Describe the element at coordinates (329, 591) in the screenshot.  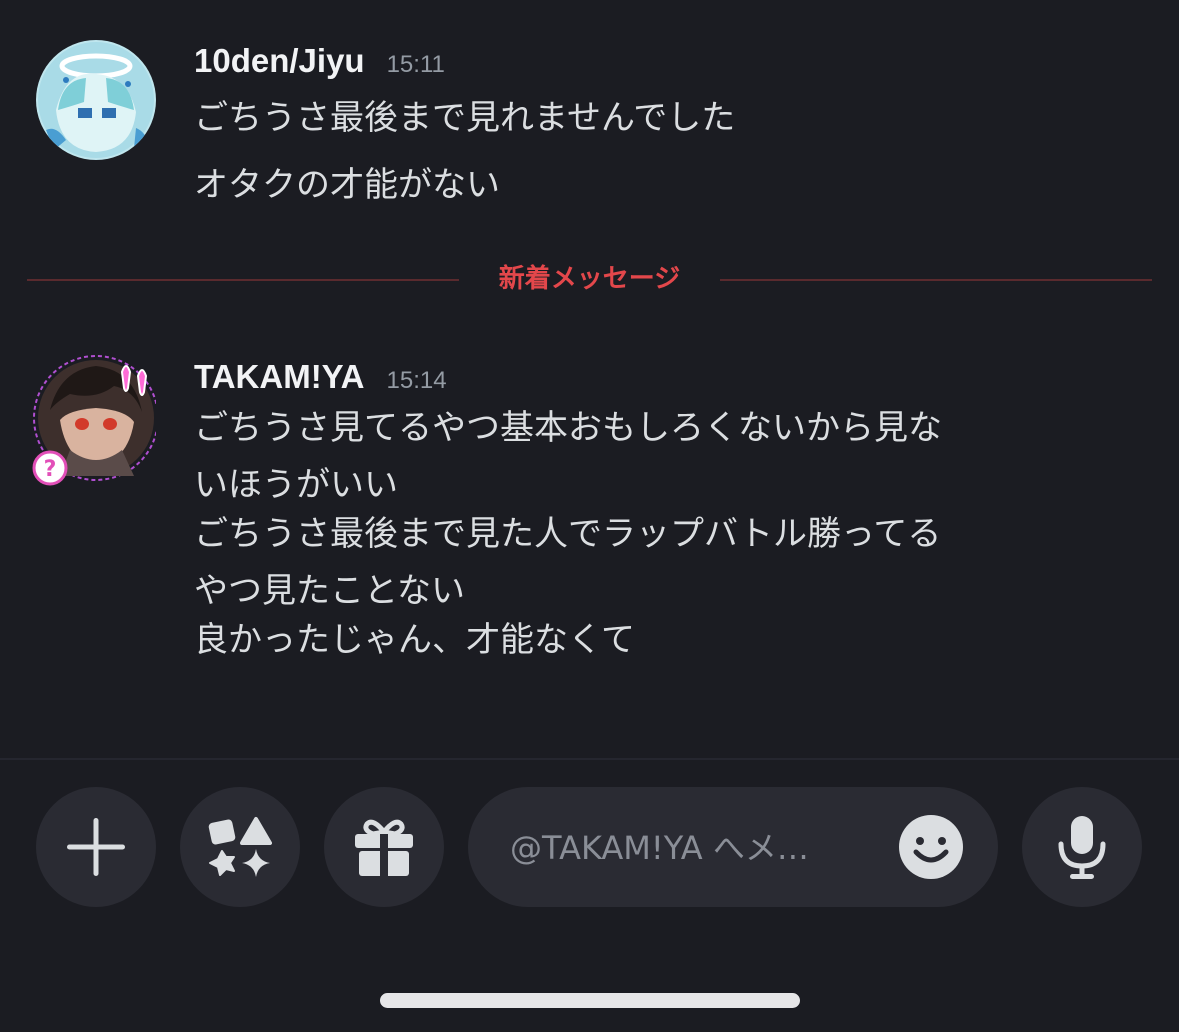
I see `message-line: やつ見たことない` at that location.